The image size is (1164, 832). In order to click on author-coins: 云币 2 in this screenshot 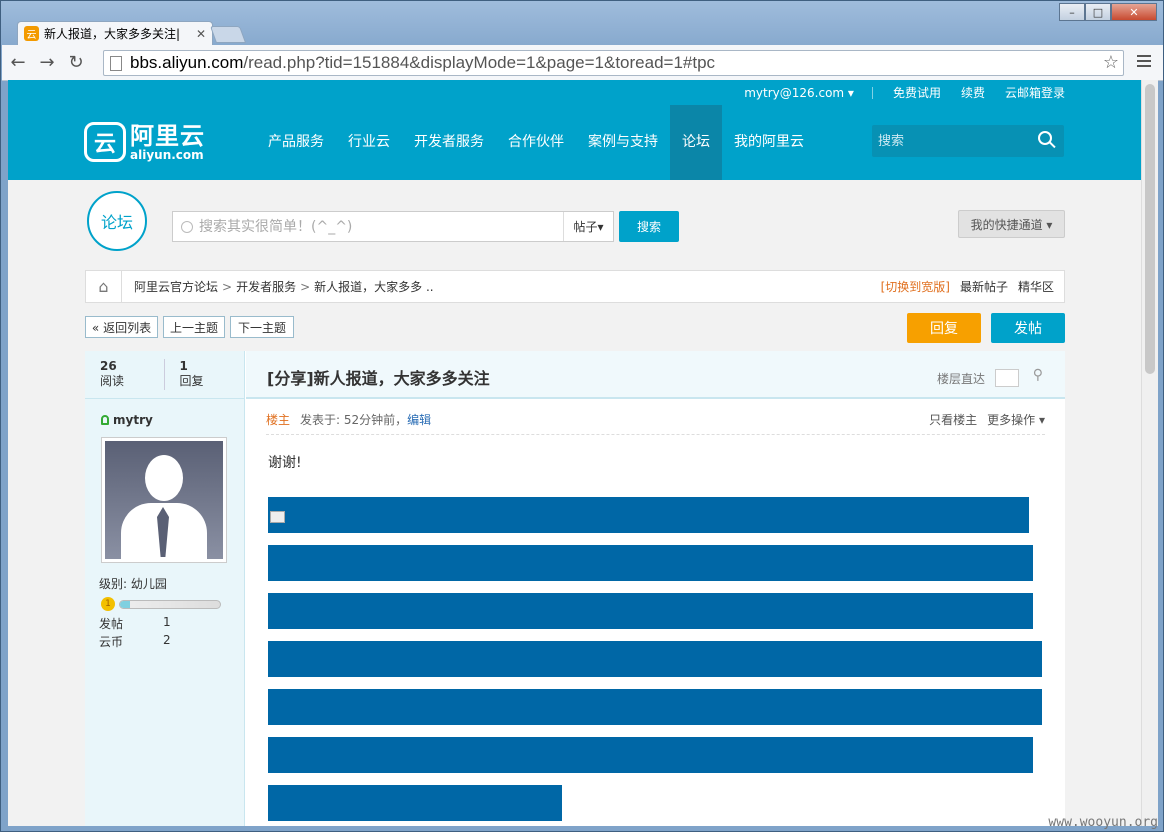, I will do `click(135, 641)`.